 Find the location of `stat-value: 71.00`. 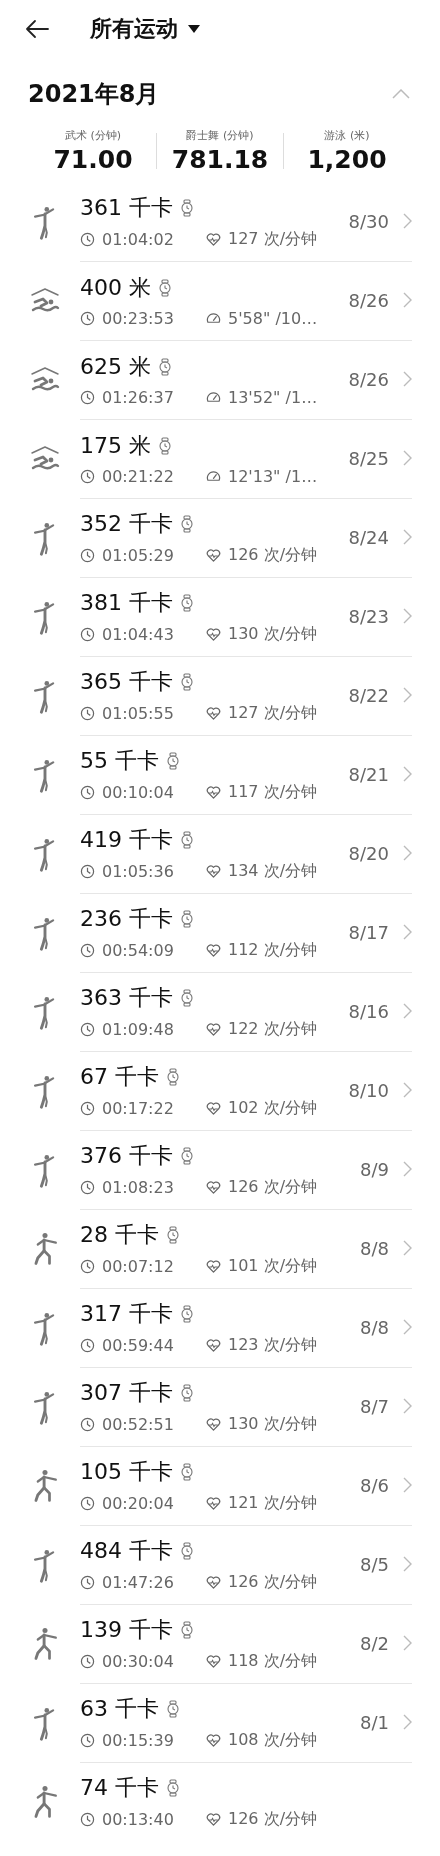

stat-value: 71.00 is located at coordinates (93, 159).